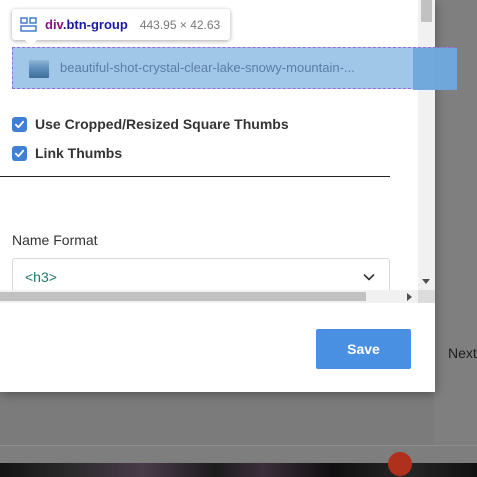 The height and width of the screenshot is (477, 477). I want to click on horizontal-scrollbar, so click(209, 296).